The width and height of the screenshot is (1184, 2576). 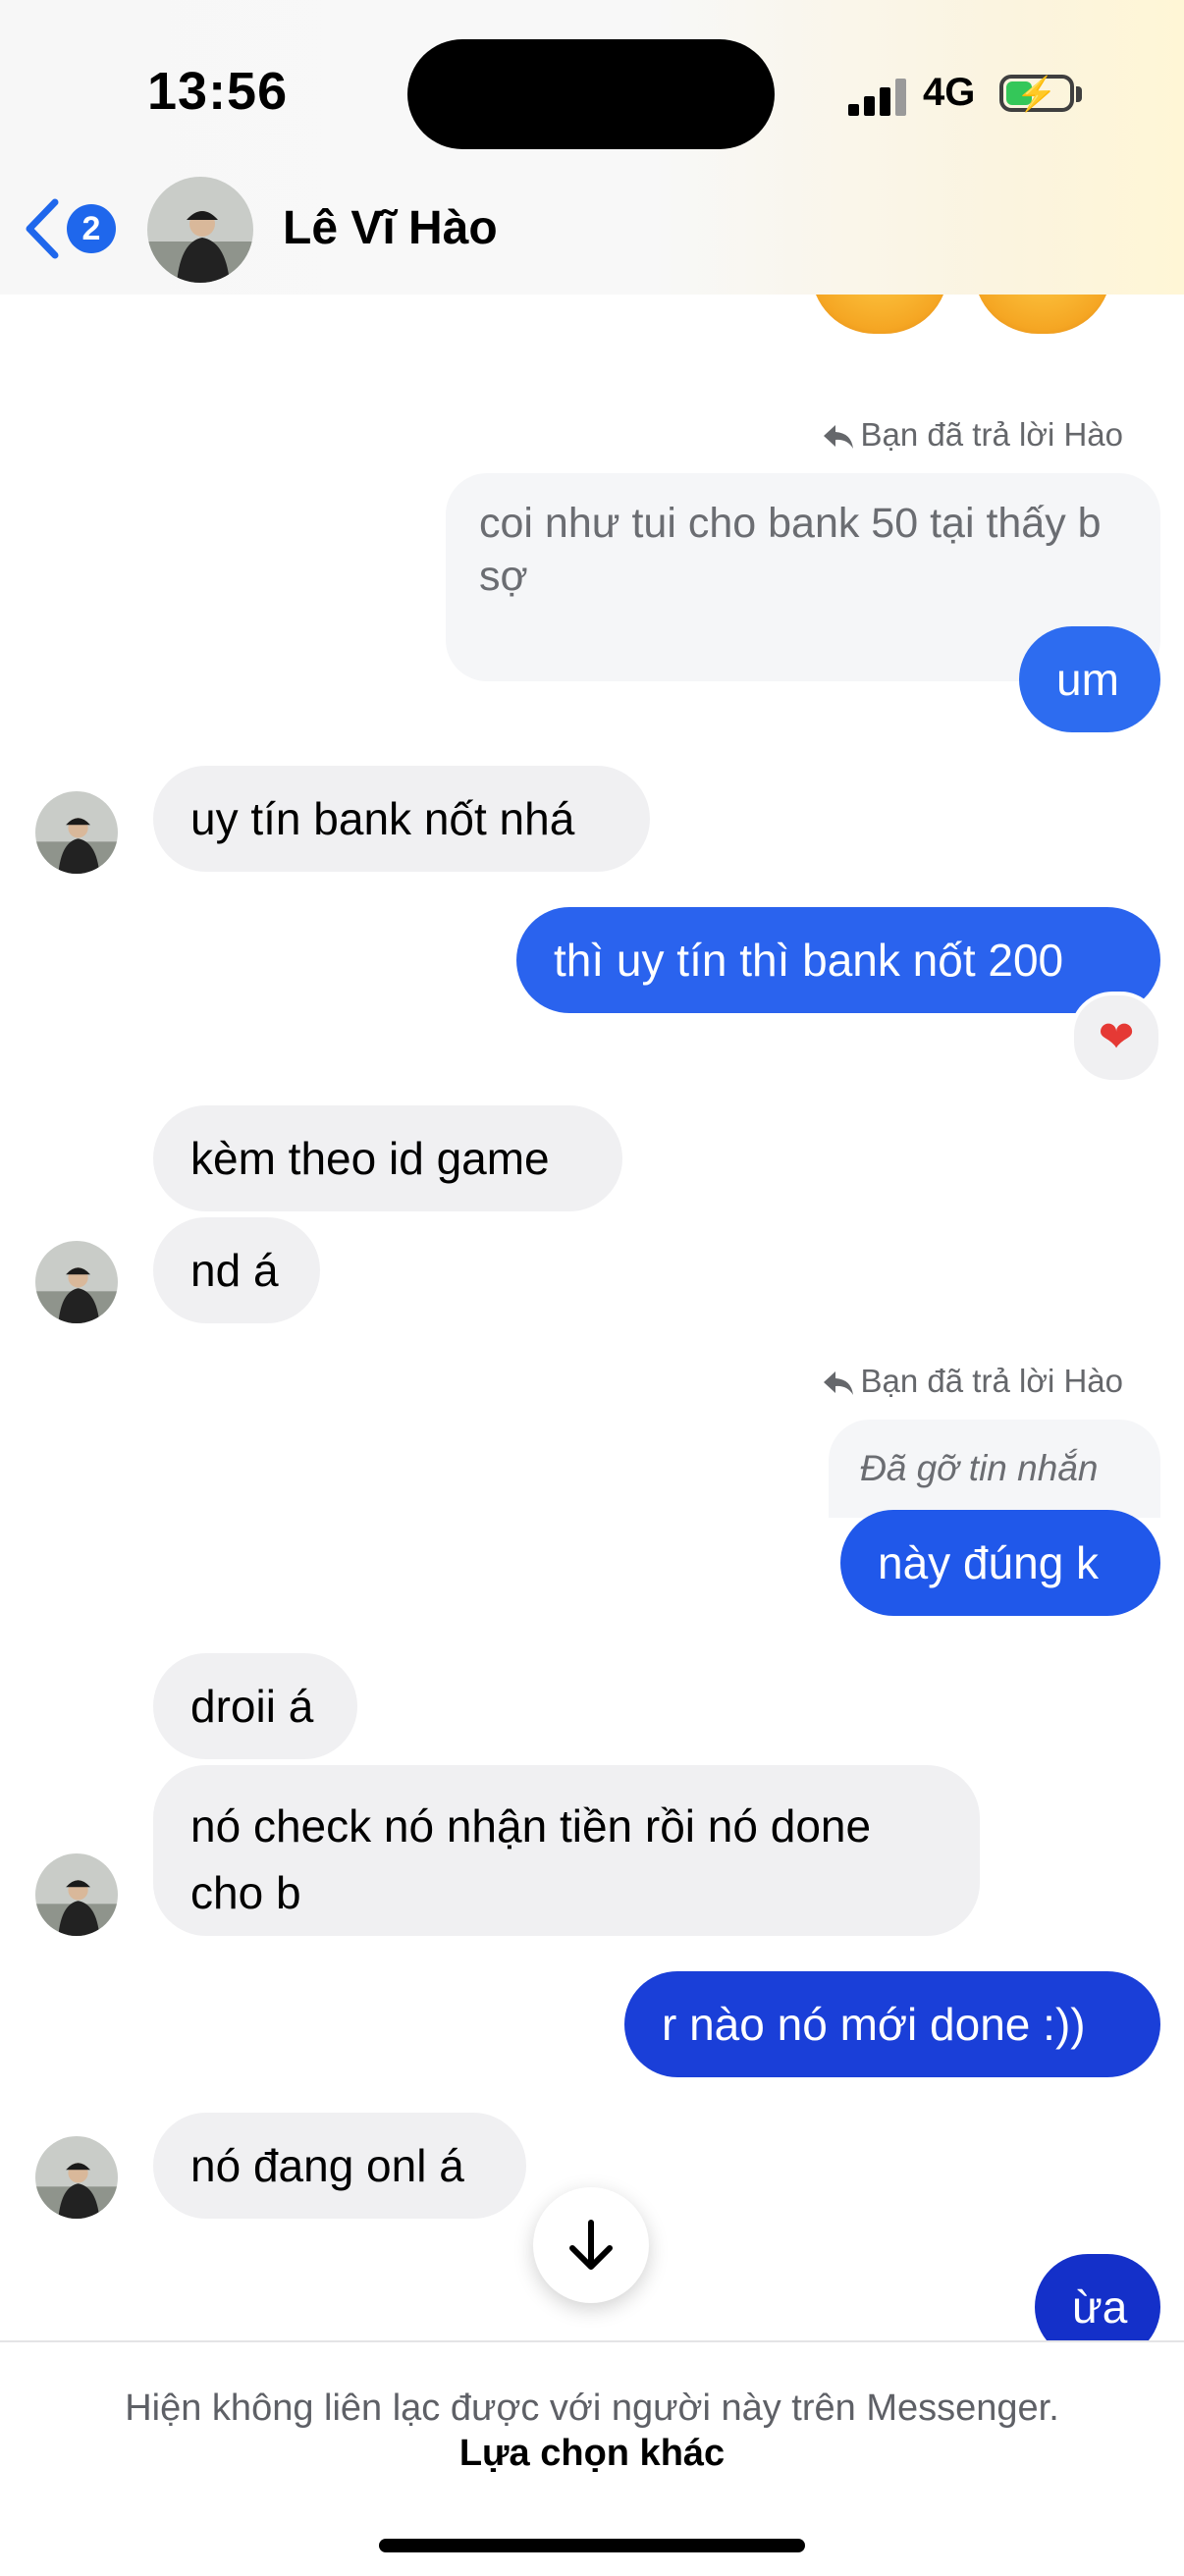 I want to click on message-bubble-outgoing: um, so click(x=1089, y=679).